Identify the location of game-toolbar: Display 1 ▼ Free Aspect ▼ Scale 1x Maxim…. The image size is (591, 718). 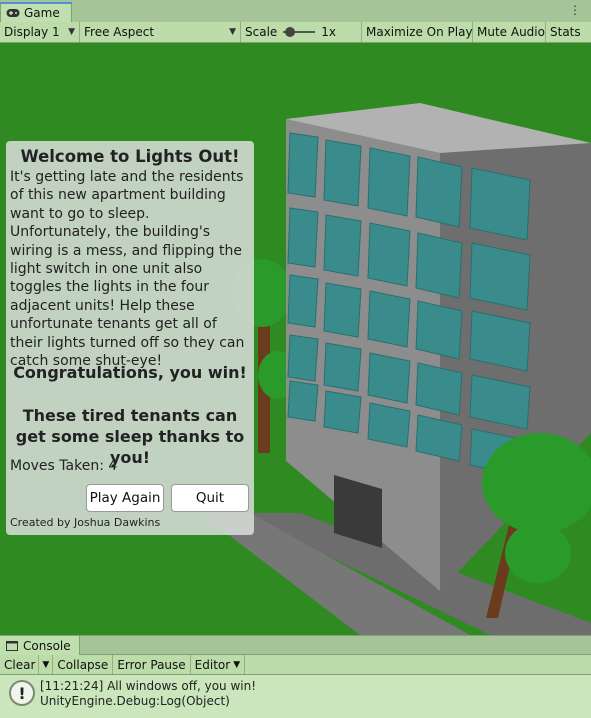
(295, 32).